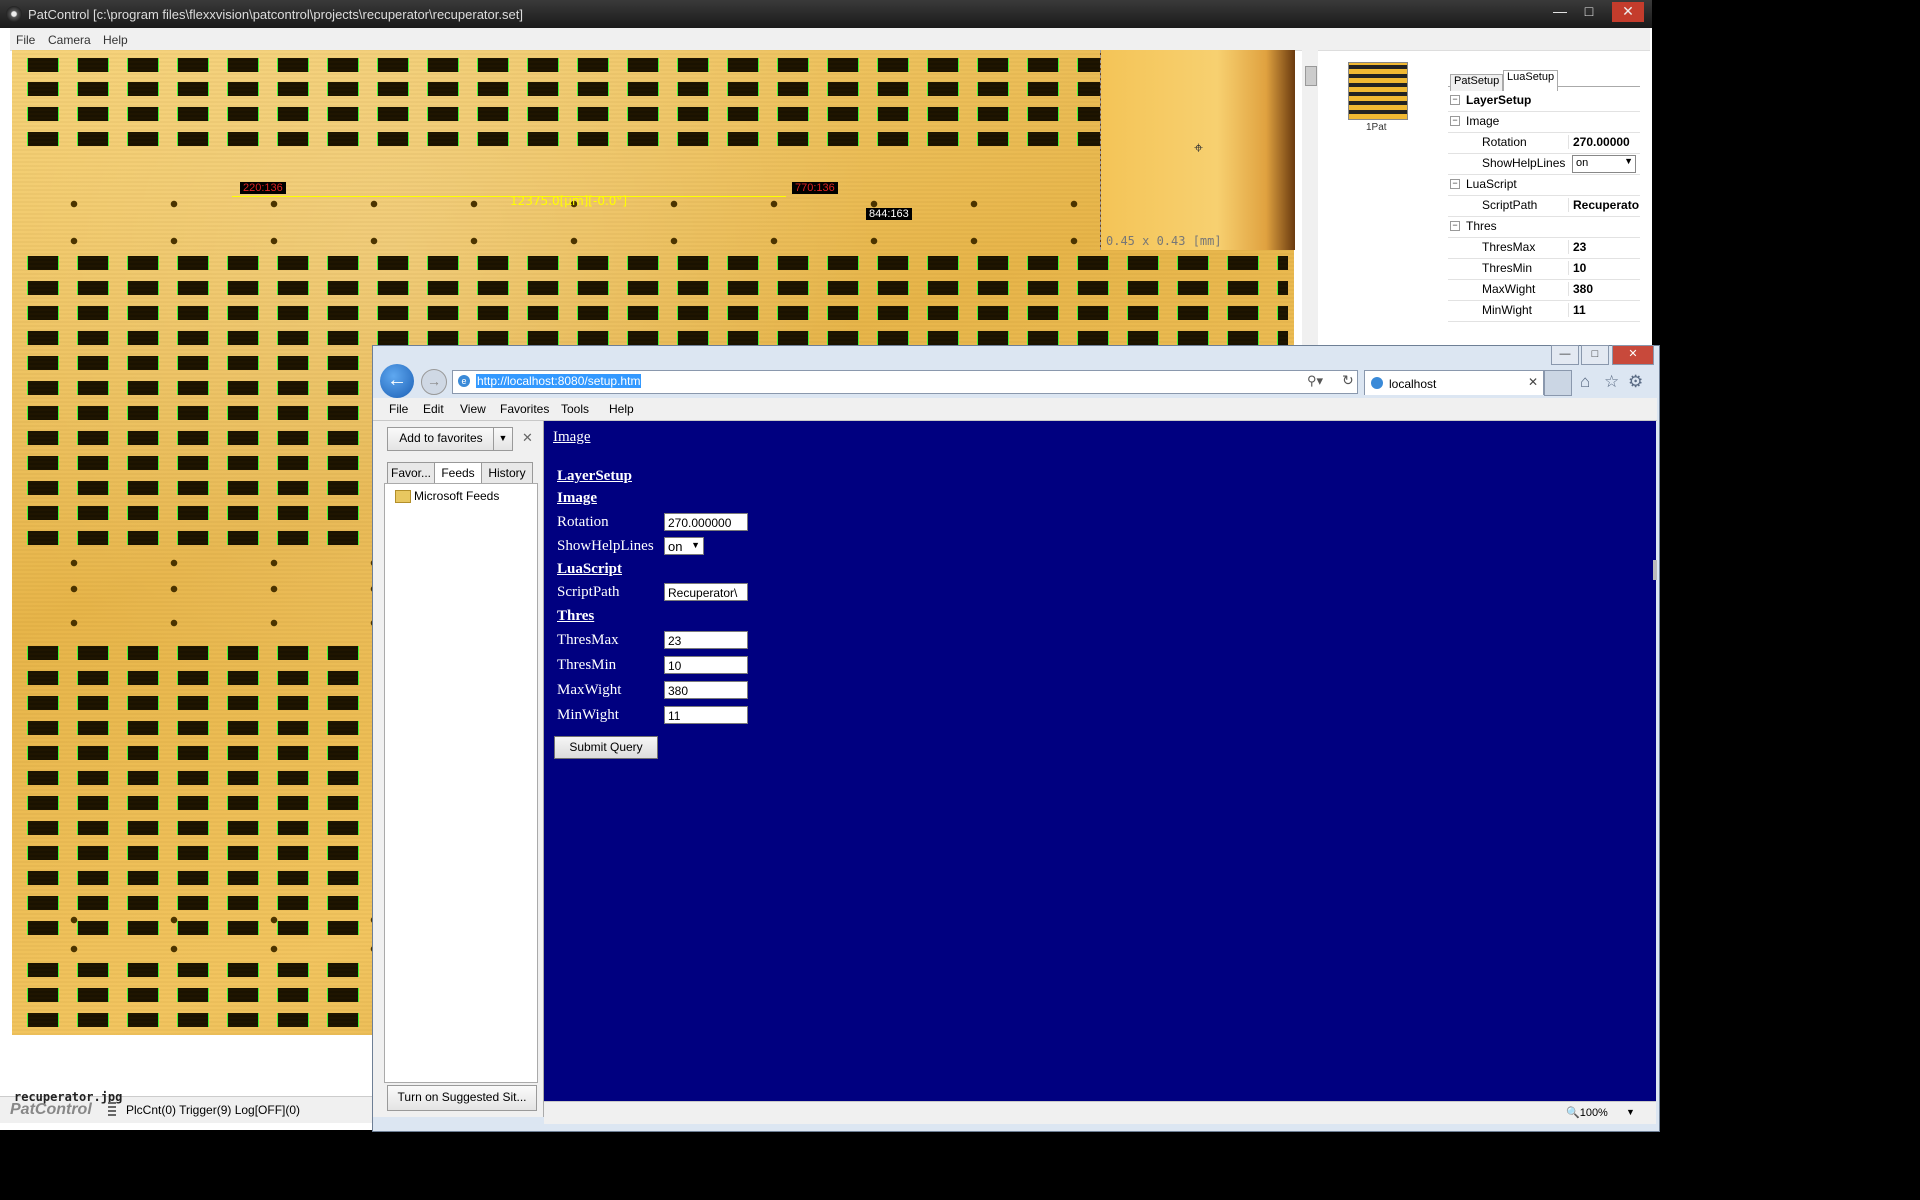 The height and width of the screenshot is (1200, 1920). I want to click on tab-luasetup: LuaSetup, so click(1531, 80).